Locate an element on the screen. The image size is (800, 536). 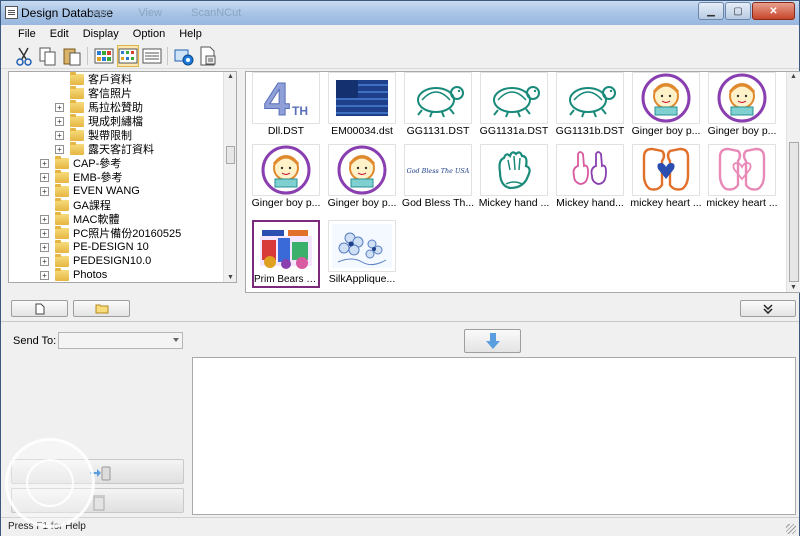
large-icons-view-button is located at coordinates (104, 56).